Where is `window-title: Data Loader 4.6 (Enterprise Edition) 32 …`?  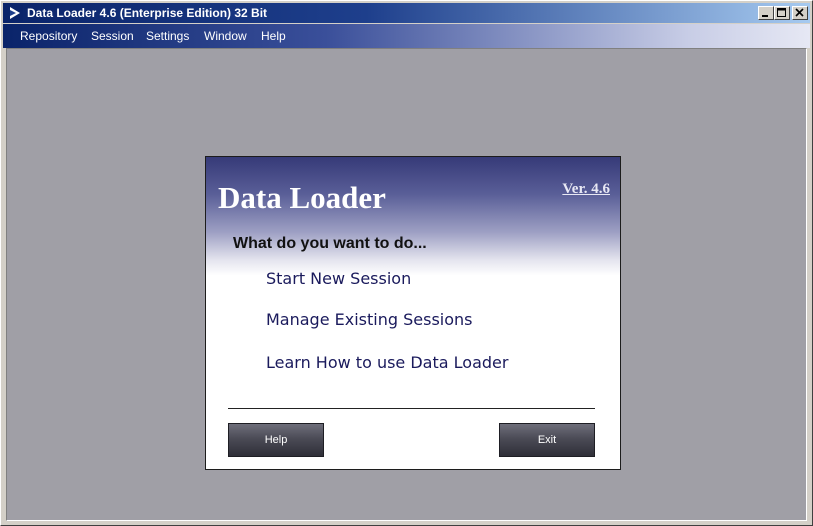 window-title: Data Loader 4.6 (Enterprise Edition) 32 … is located at coordinates (147, 13).